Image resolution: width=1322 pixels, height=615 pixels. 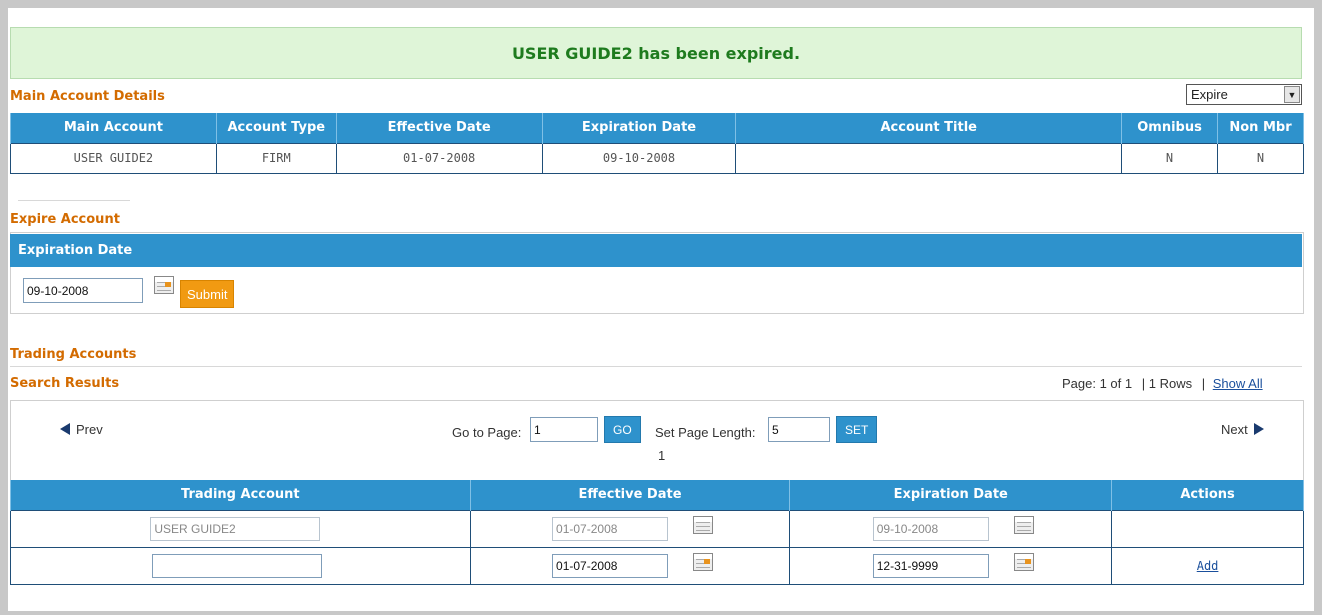 I want to click on pagination-panel, so click(x=657, y=440).